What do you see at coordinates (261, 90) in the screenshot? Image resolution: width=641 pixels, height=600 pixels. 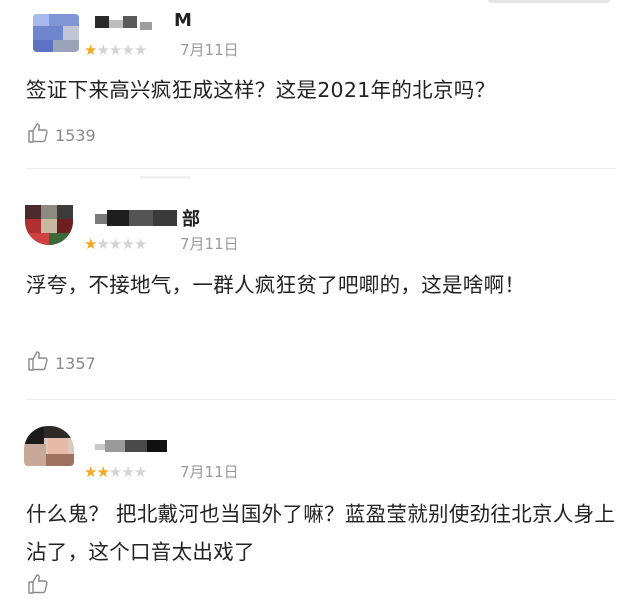 I see `review-text: 签证下来高兴疯狂成这样？这是2021年的北京吗？` at bounding box center [261, 90].